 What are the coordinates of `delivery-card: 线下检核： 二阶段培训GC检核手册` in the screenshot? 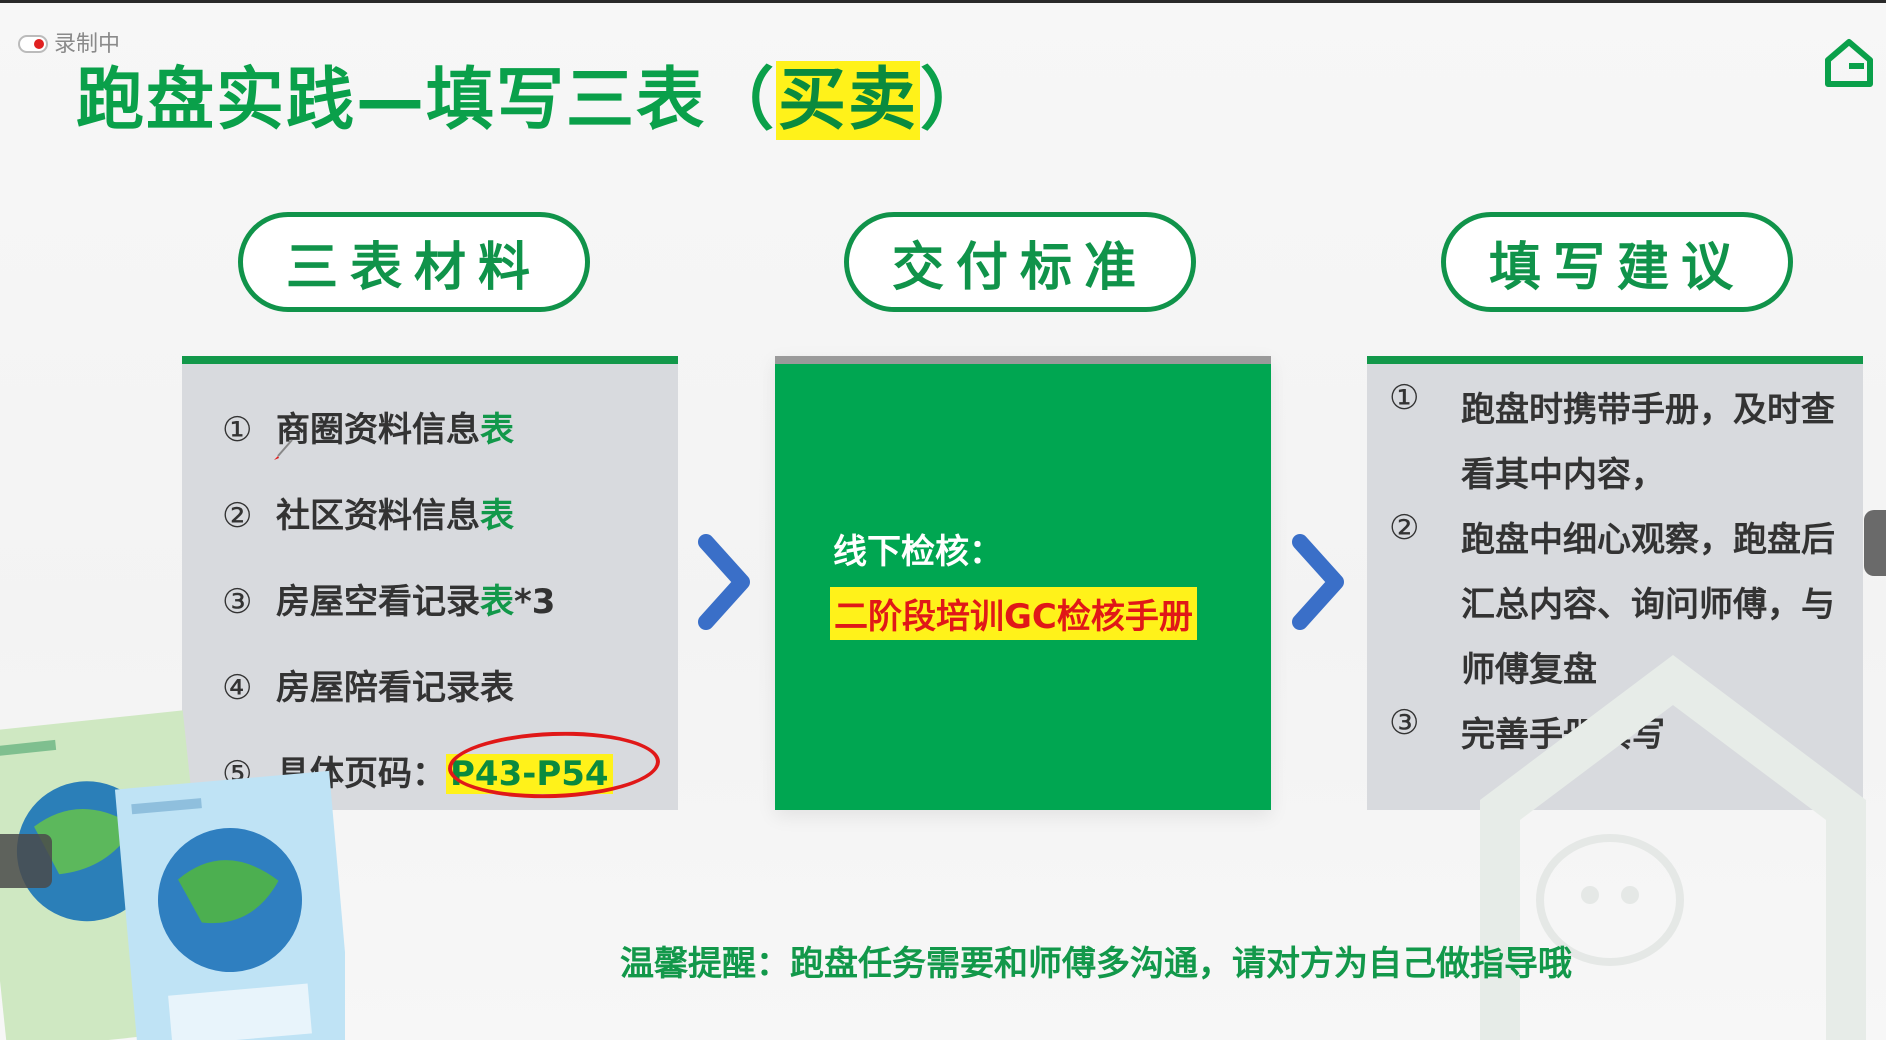 It's located at (1023, 583).